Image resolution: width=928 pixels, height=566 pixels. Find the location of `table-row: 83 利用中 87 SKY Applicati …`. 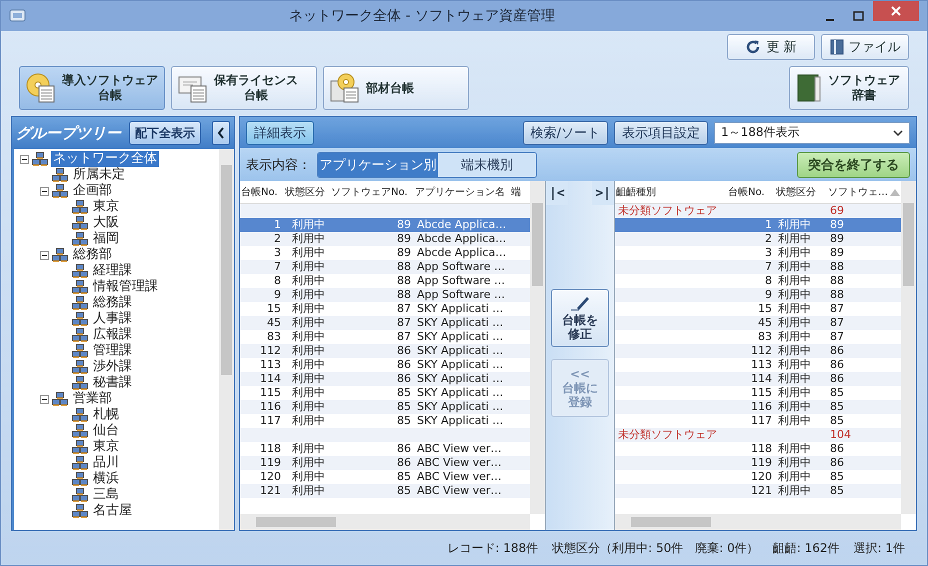

table-row: 83 利用中 87 SKY Applicati … is located at coordinates (385, 337).